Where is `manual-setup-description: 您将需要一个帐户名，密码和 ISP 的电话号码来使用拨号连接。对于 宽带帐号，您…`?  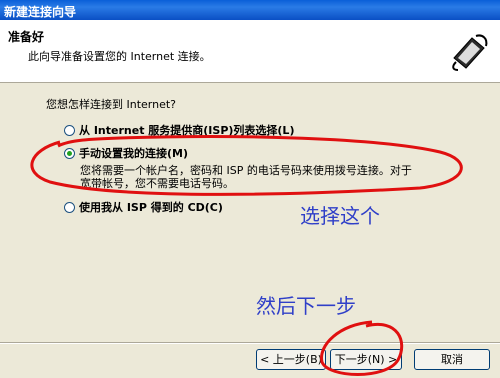 manual-setup-description: 您将需要一个帐户名，密码和 ISP 的电话号码来使用拨号连接。对于 宽带帐号，您… is located at coordinates (270, 177).